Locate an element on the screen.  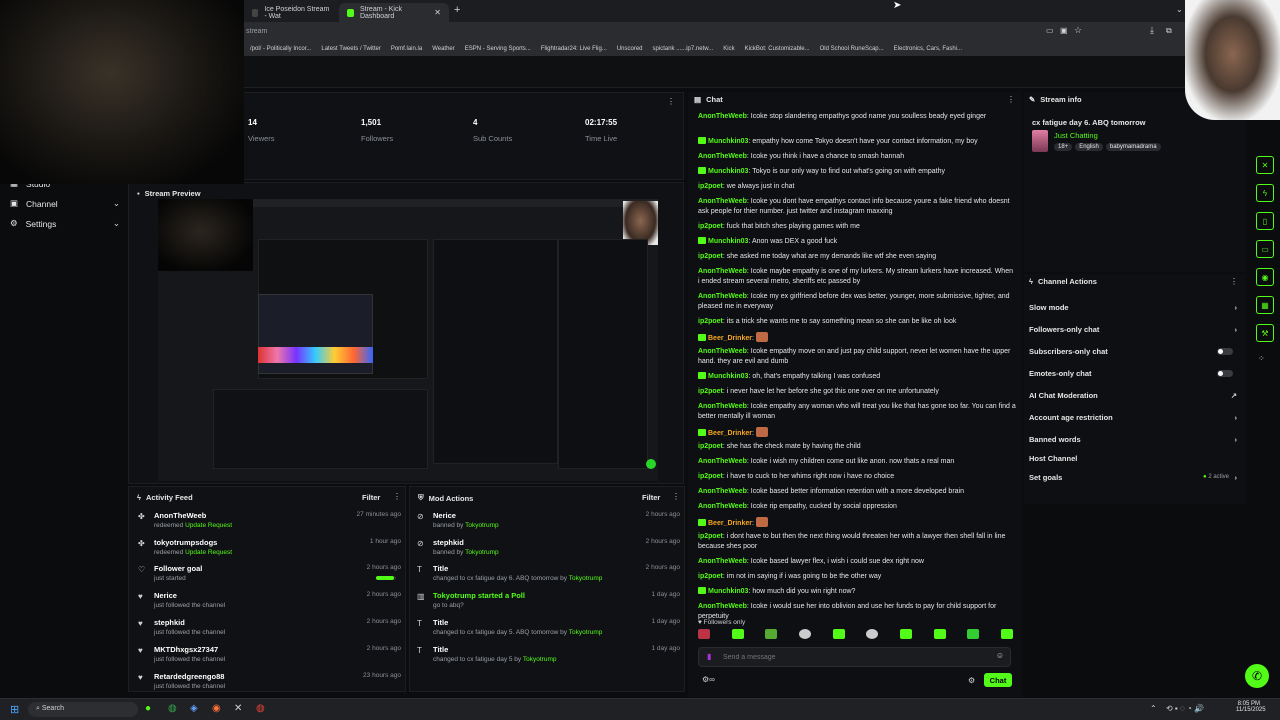
action-slow-mode: Slow mode › is located at coordinates (1133, 307).